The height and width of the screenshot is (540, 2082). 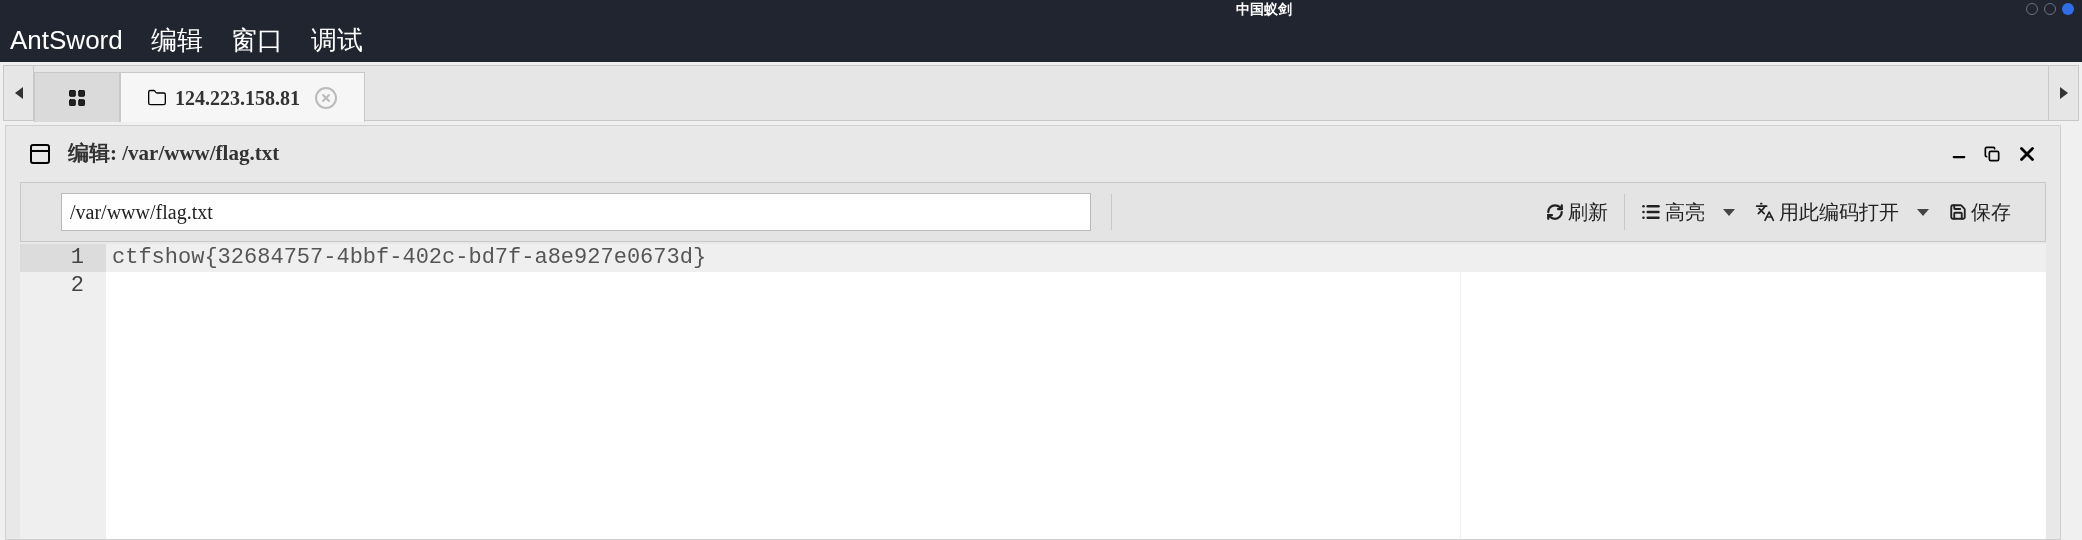 I want to click on tab, so click(x=77, y=97).